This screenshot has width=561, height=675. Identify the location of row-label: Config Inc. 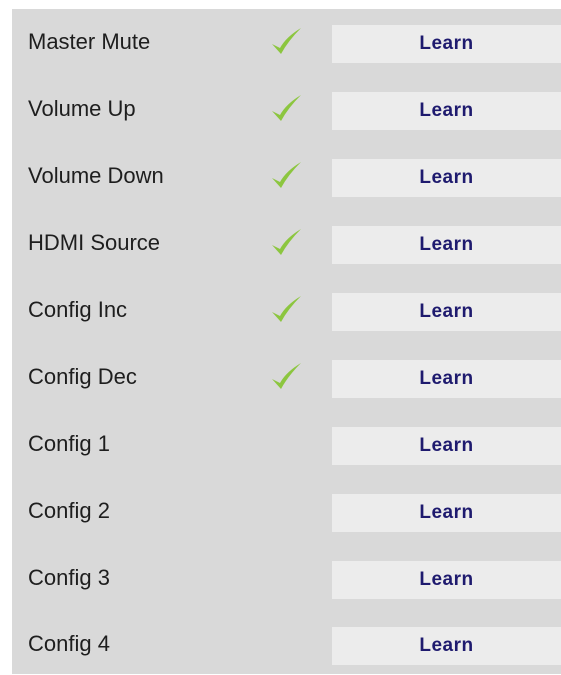
(78, 309).